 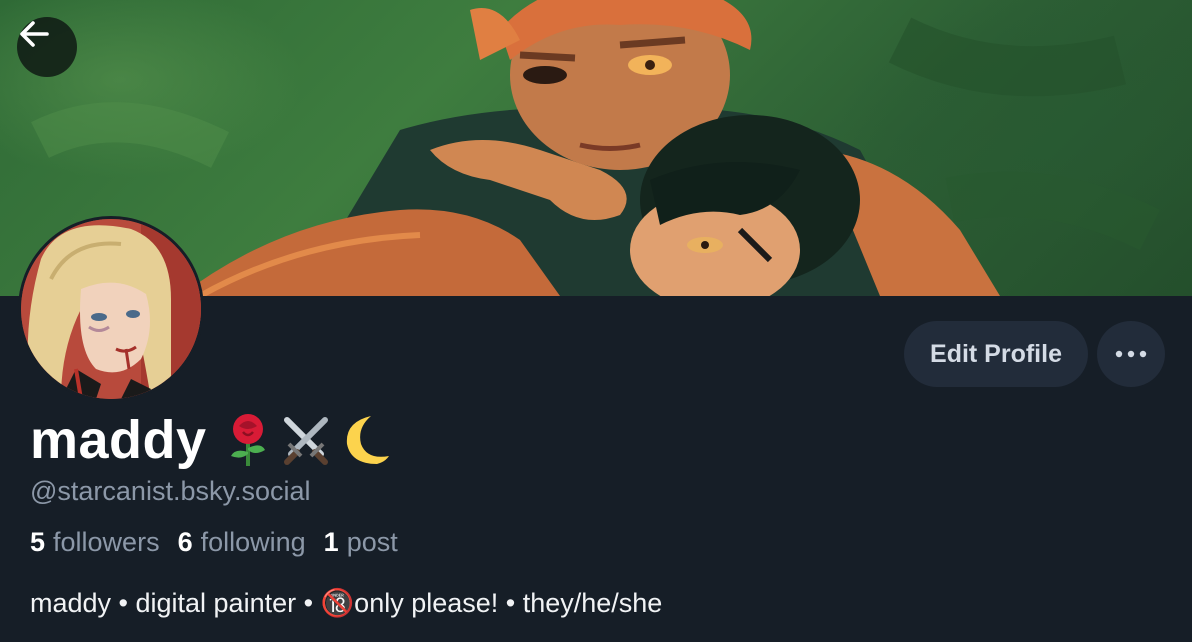 I want to click on profile-stats: 5 followers 6 following 1 post, so click(x=214, y=542).